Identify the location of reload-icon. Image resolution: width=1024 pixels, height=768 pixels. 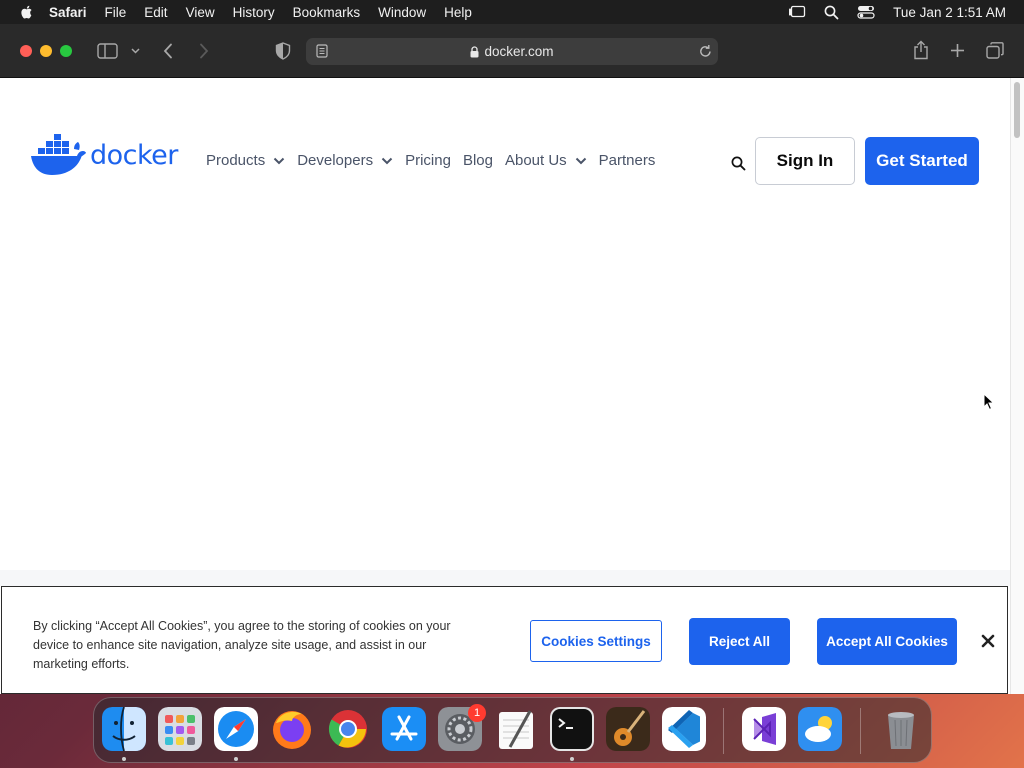
(705, 51).